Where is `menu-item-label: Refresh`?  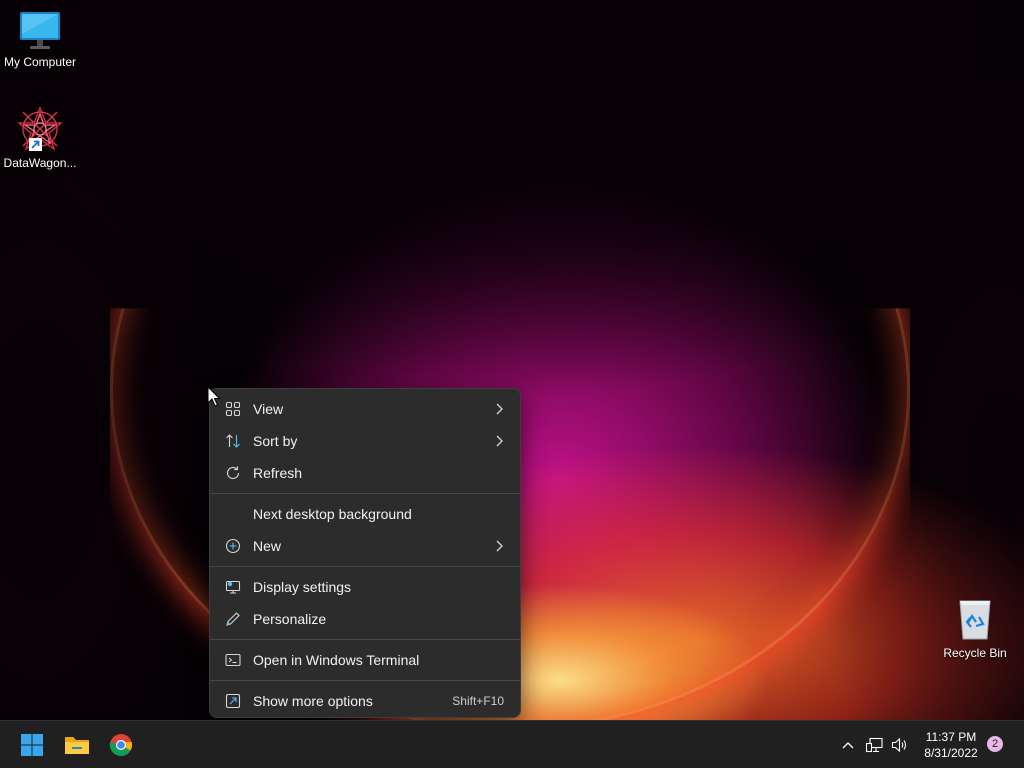
menu-item-label: Refresh is located at coordinates (278, 473).